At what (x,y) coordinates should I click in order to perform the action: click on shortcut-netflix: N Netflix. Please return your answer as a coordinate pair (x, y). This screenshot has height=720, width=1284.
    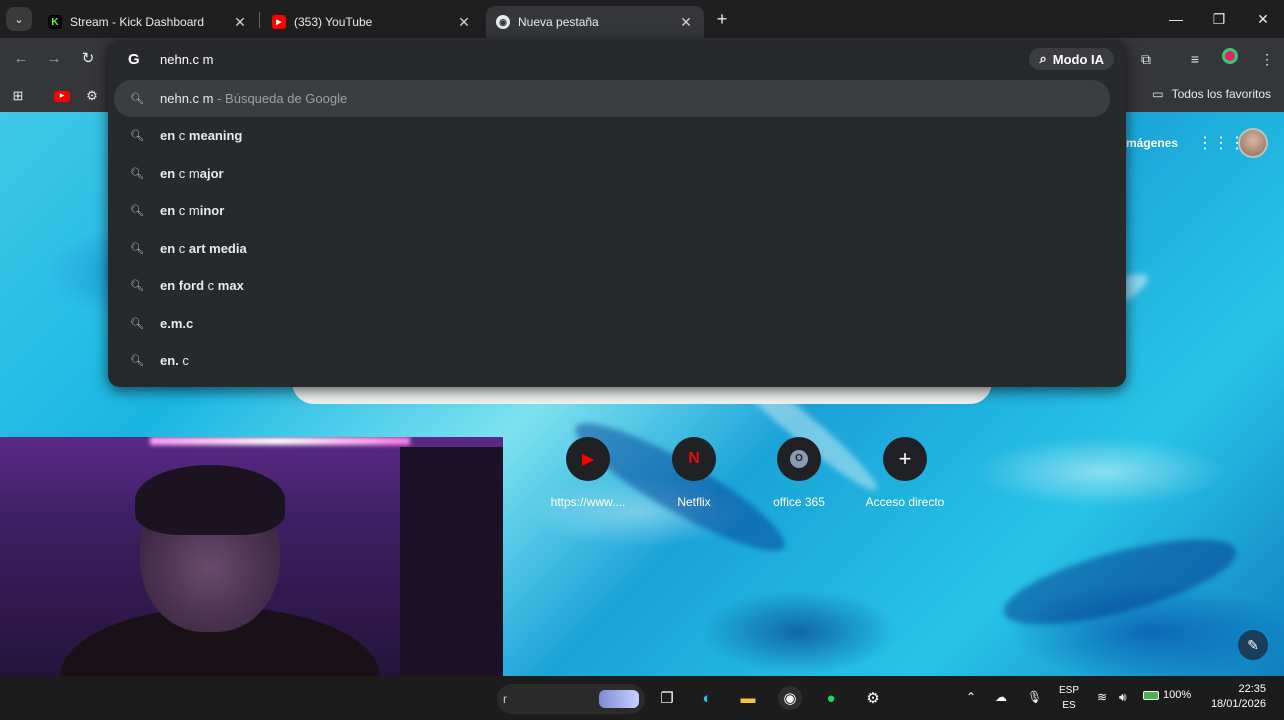
    Looking at the image, I should click on (694, 473).